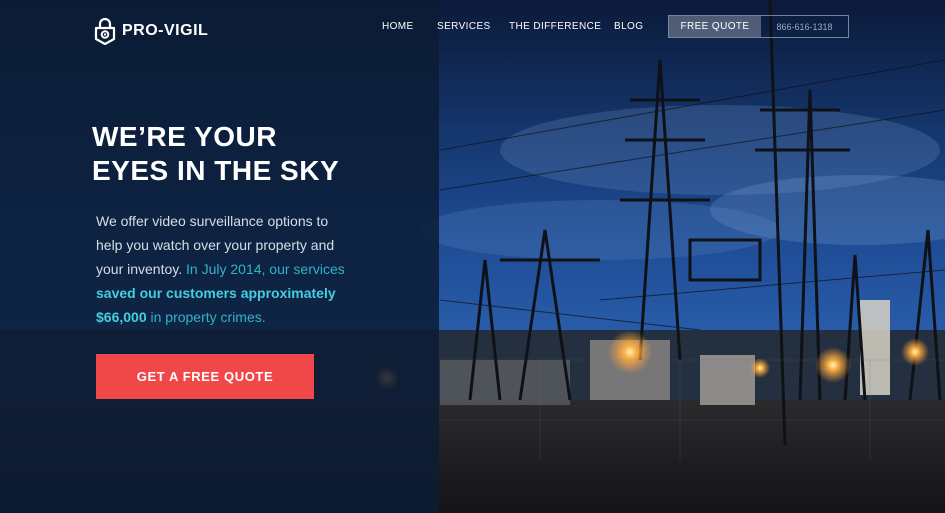 This screenshot has height=513, width=945. What do you see at coordinates (555, 26) in the screenshot?
I see `nav-link-the-difference: THE DIFFERENCE` at bounding box center [555, 26].